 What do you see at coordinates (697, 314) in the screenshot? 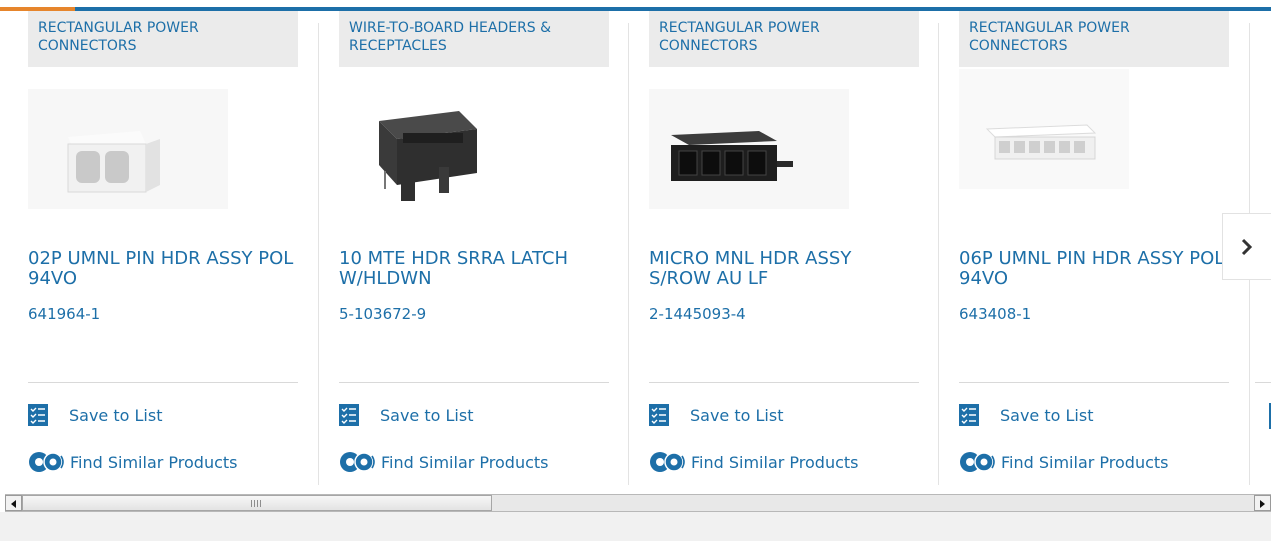
I see `product-part-number: 2-1445093-4` at bounding box center [697, 314].